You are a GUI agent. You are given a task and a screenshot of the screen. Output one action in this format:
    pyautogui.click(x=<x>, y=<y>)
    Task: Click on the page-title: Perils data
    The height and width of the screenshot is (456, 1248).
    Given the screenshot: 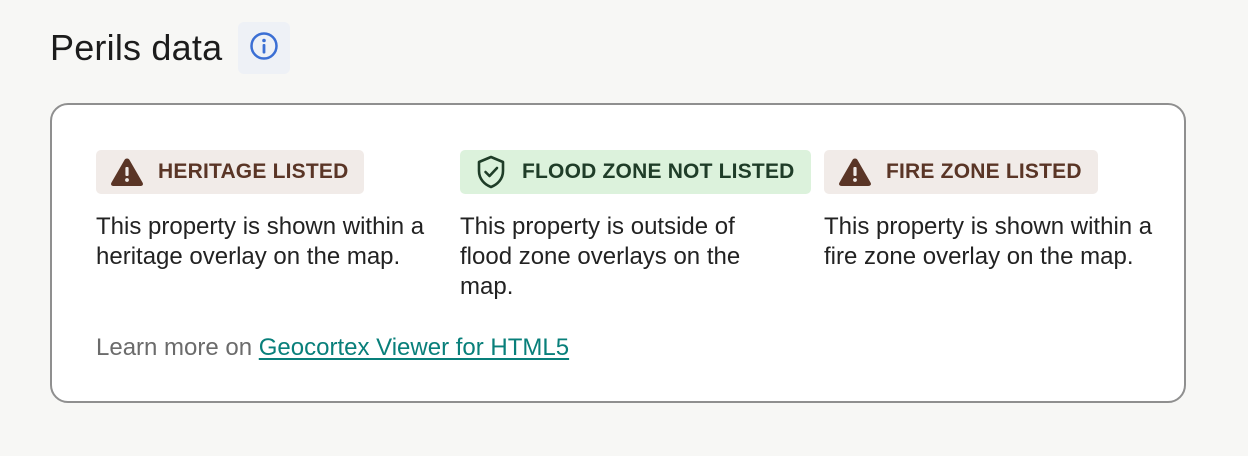 What is the action you would take?
    pyautogui.click(x=136, y=47)
    